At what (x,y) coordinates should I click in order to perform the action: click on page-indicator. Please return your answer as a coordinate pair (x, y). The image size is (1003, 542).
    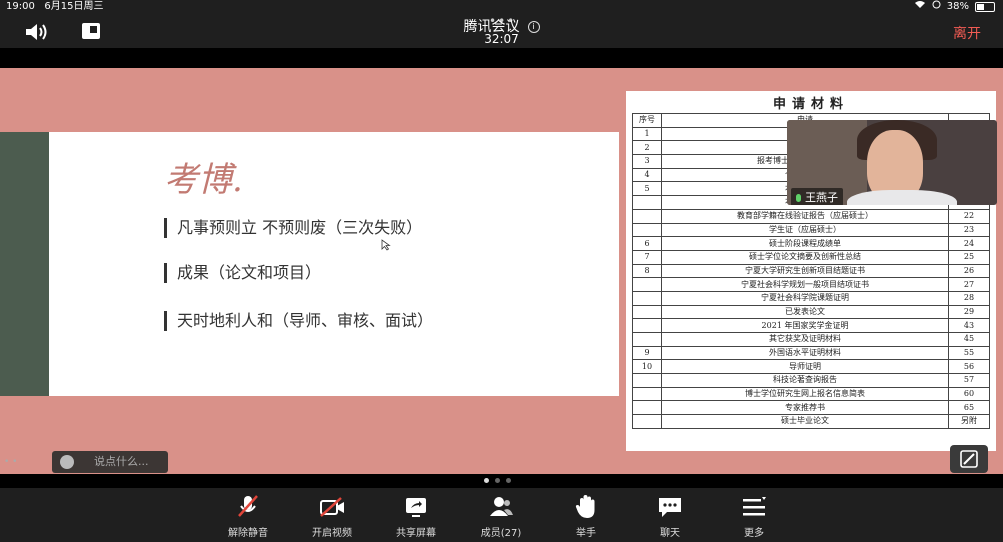
    Looking at the image, I should click on (497, 477).